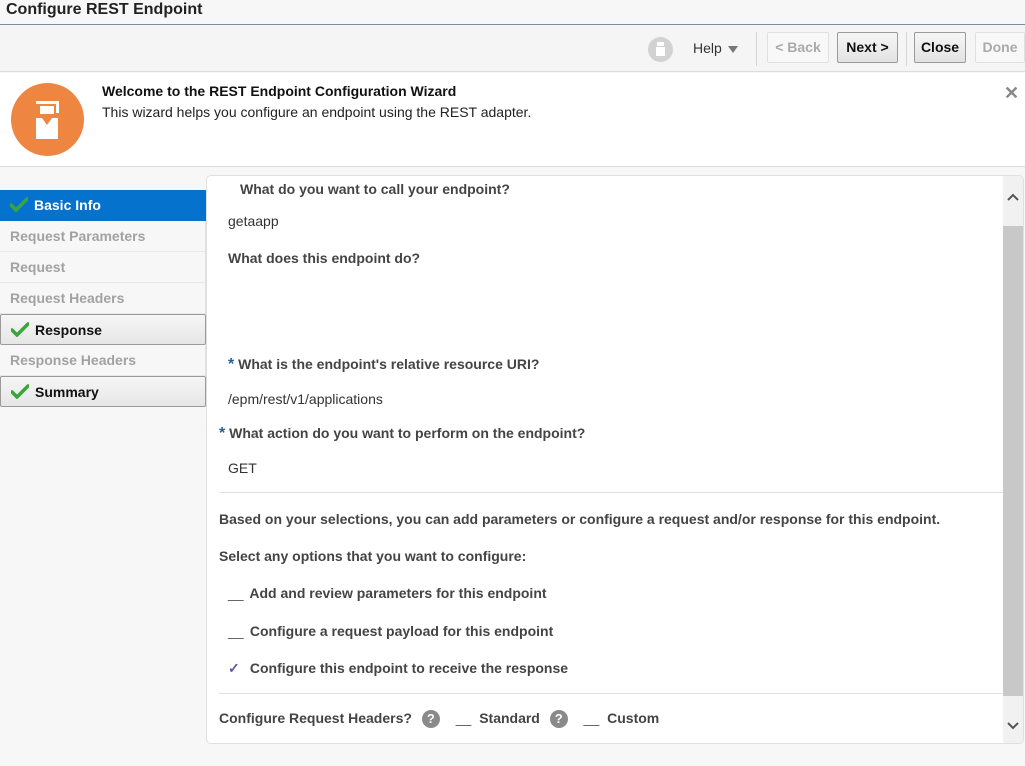 The width and height of the screenshot is (1025, 766). What do you see at coordinates (512, 12) in the screenshot?
I see `window-title-bar: Configure REST Endpoint` at bounding box center [512, 12].